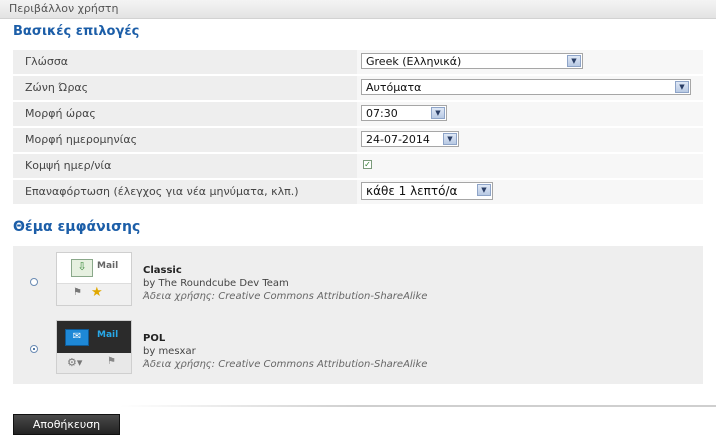 The image size is (716, 440). Describe the element at coordinates (154, 338) in the screenshot. I see `skin-pol-name: POL` at that location.